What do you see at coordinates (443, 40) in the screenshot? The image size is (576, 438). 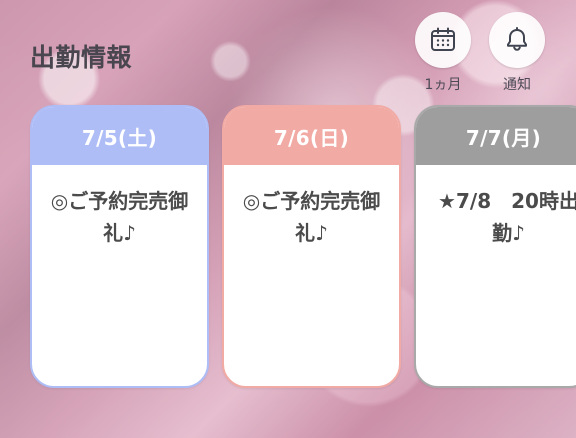 I see `calendar-icon` at bounding box center [443, 40].